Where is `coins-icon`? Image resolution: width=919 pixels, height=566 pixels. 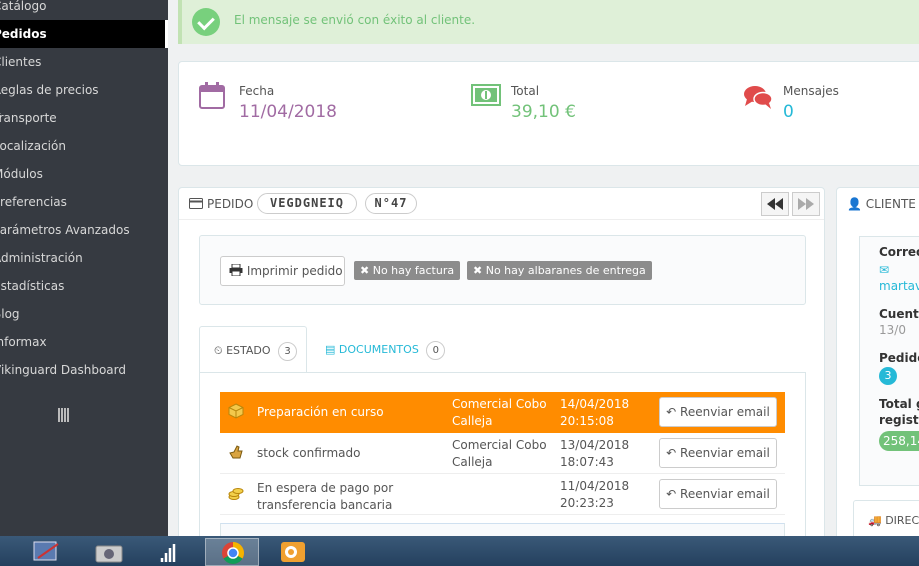
coins-icon is located at coordinates (236, 494).